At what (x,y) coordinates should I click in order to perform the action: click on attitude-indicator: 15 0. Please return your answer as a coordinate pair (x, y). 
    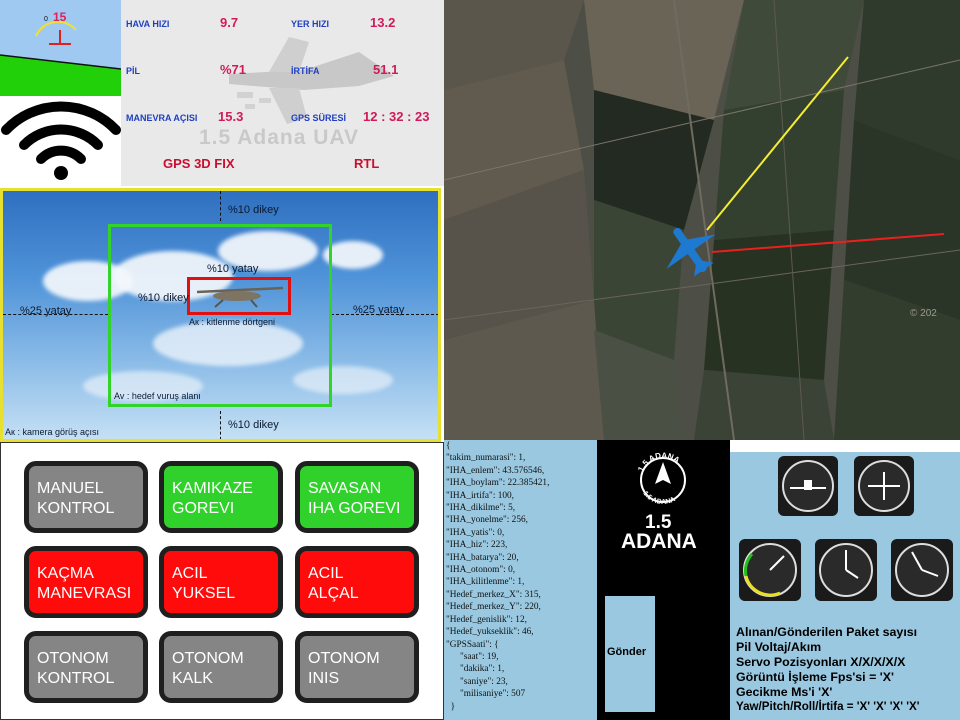
    Looking at the image, I should click on (60, 48).